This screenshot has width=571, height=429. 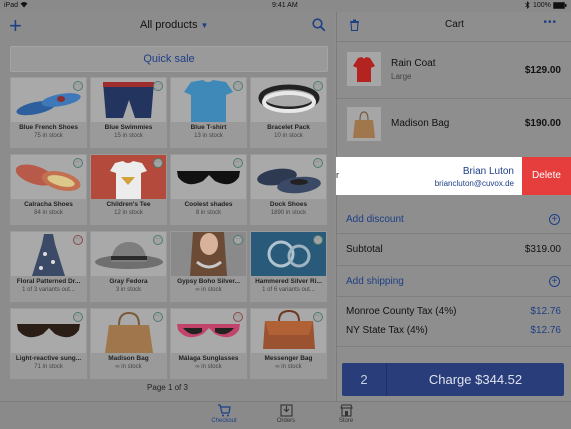 I want to click on tab-checkout: Checkout, so click(x=224, y=414).